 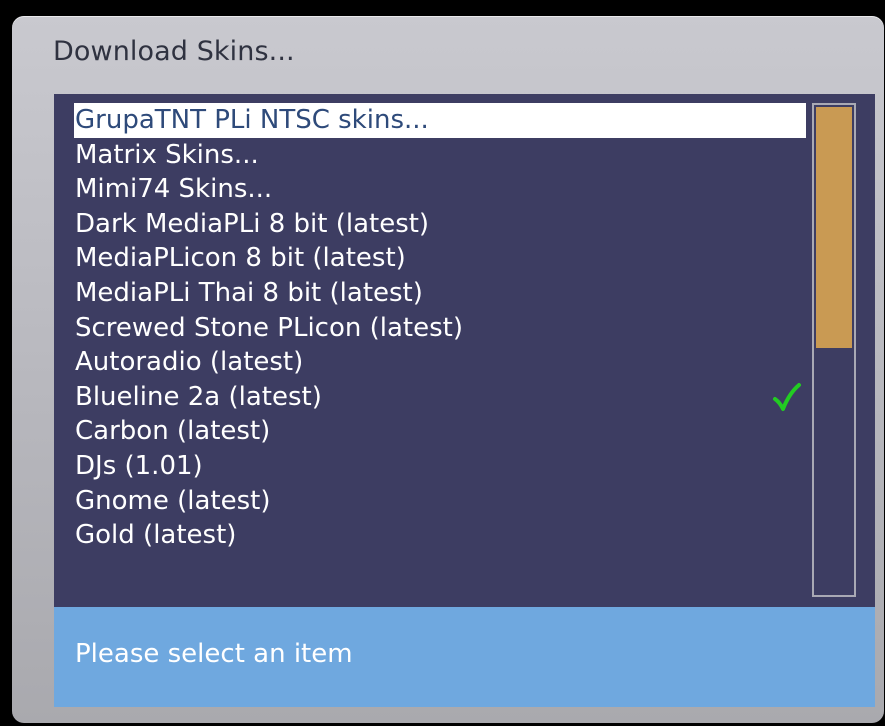 What do you see at coordinates (440, 224) in the screenshot?
I see `list-item: Dark MediaPLi 8 bit (latest)` at bounding box center [440, 224].